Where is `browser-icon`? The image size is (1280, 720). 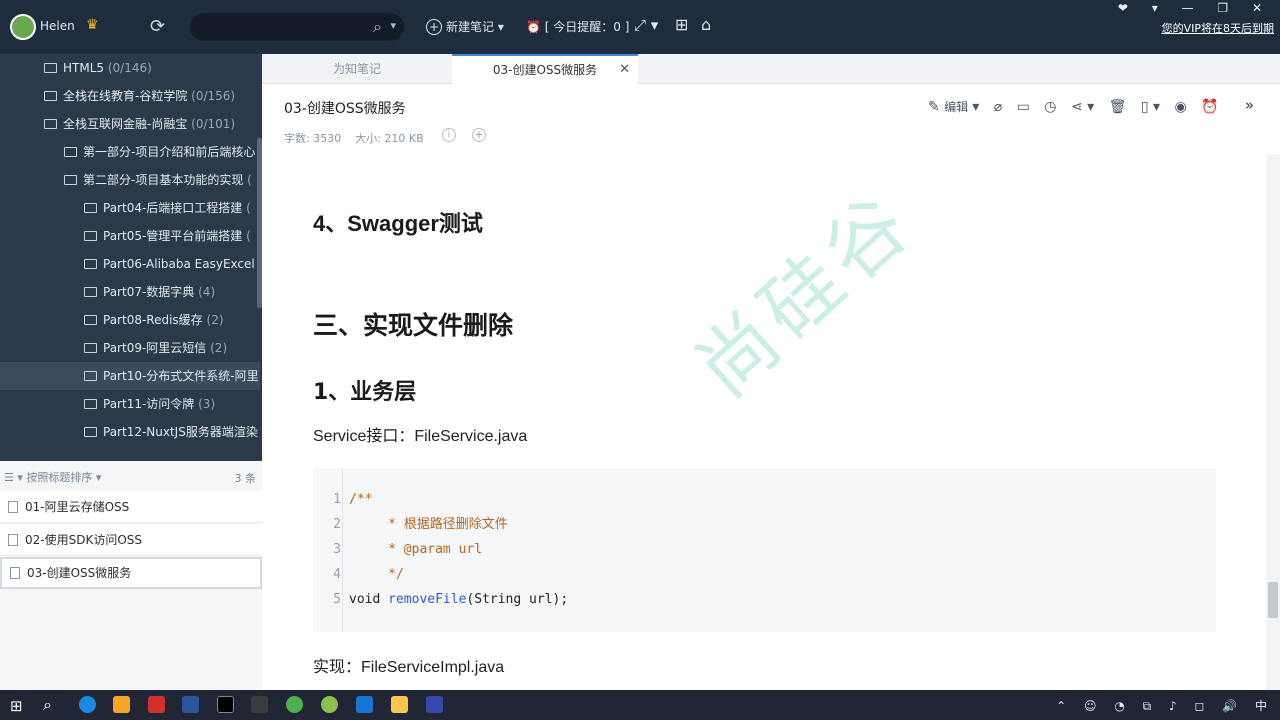
browser-icon is located at coordinates (87, 704).